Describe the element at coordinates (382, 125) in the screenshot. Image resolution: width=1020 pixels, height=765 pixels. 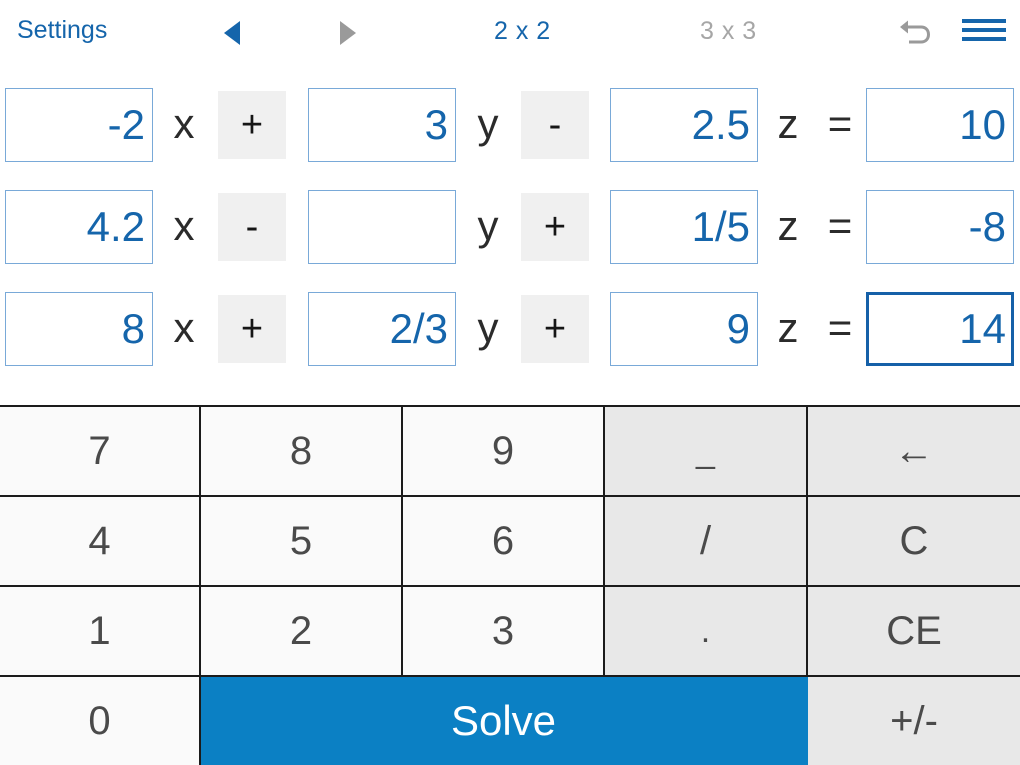
I see `coefficient-y-input-row0: 3` at that location.